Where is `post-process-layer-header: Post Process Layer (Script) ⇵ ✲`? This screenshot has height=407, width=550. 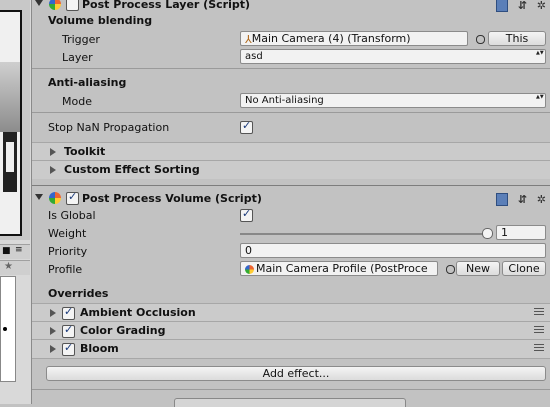 post-process-layer-header: Post Process Layer (Script) ⇵ ✲ is located at coordinates (291, 7).